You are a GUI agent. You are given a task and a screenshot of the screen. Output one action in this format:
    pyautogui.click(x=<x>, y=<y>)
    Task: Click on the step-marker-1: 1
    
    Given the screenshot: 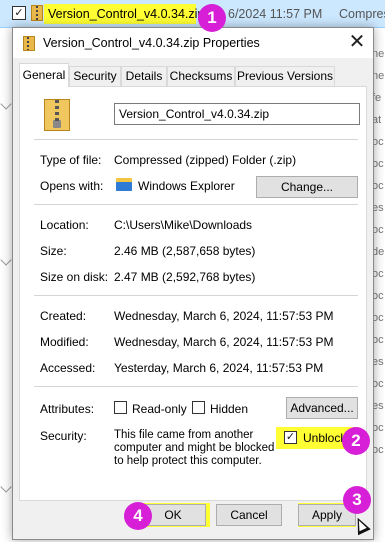 What is the action you would take?
    pyautogui.click(x=212, y=18)
    